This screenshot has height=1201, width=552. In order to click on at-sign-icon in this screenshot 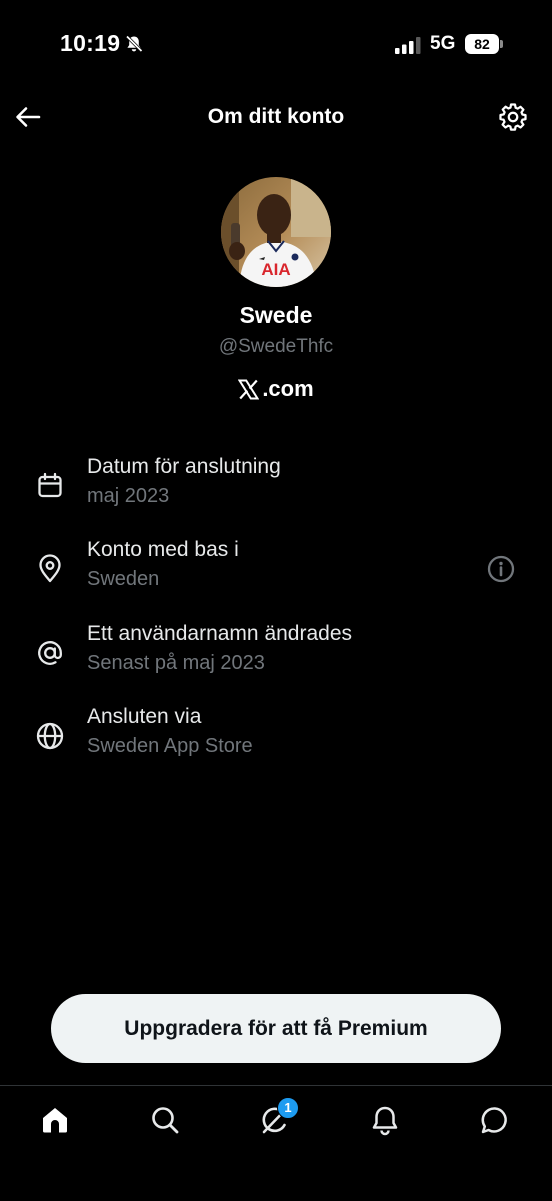, I will do `click(50, 653)`.